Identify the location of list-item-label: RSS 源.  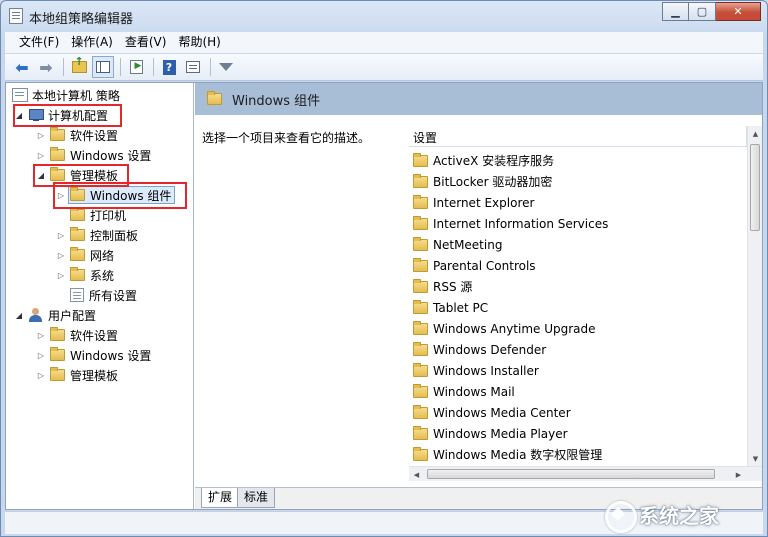
(453, 287).